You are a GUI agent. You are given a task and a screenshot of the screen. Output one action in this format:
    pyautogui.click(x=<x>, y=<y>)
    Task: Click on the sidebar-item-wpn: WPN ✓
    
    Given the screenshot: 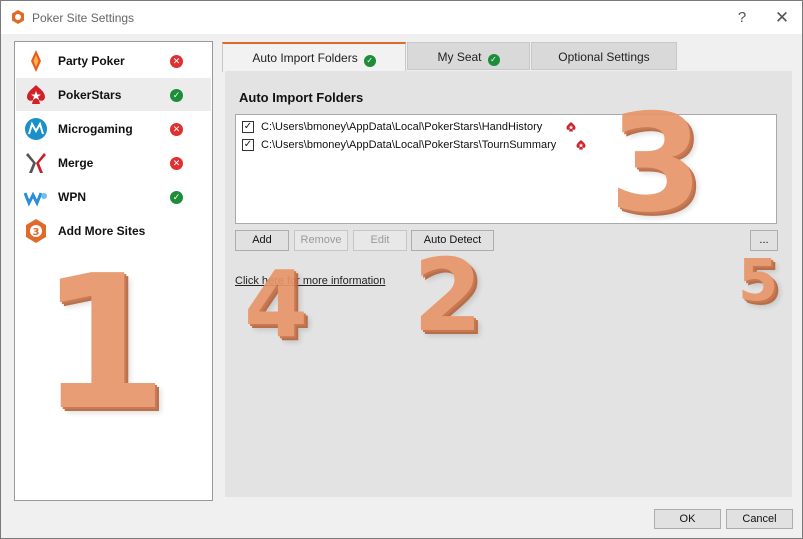 What is the action you would take?
    pyautogui.click(x=113, y=196)
    